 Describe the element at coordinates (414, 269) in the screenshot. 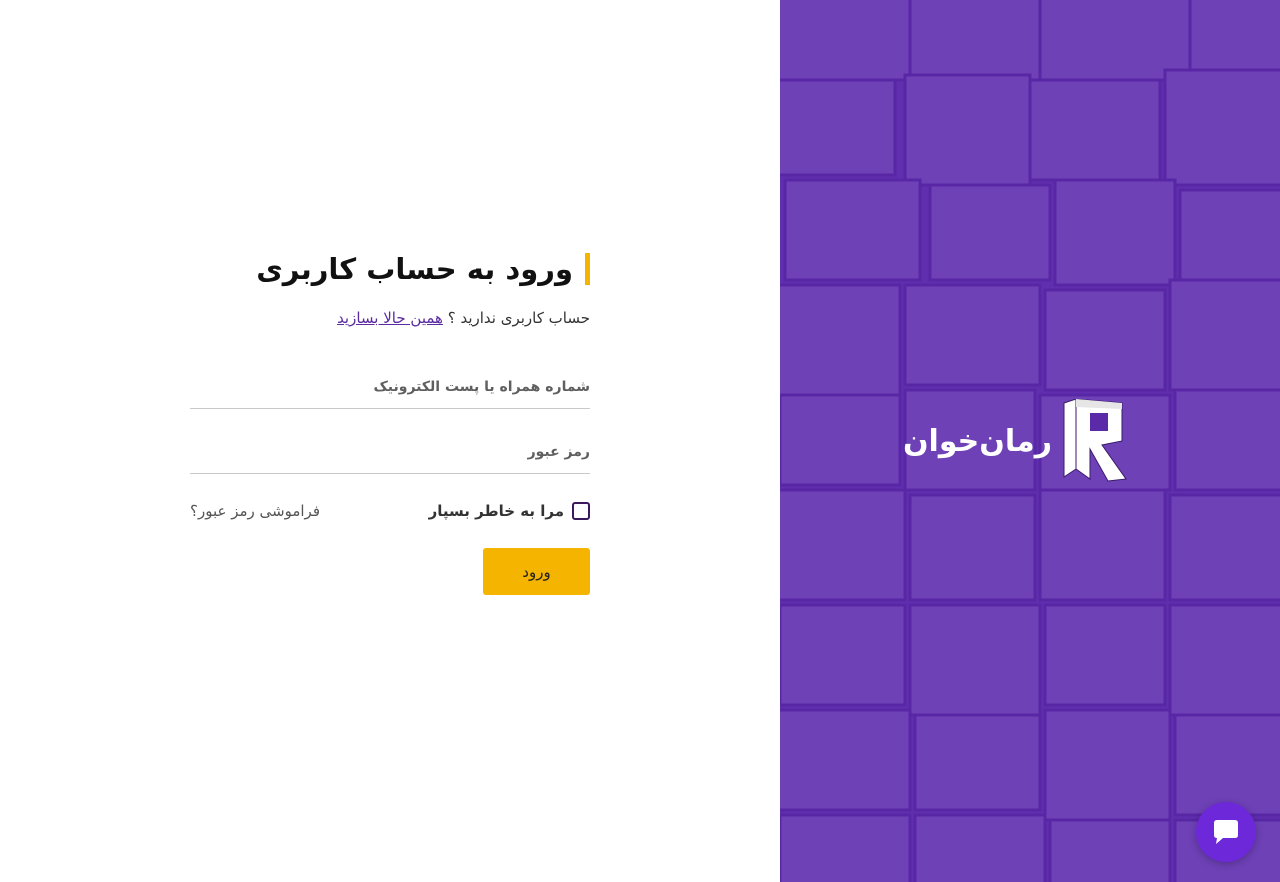

I see `page-title: ورود به حساب کاربری` at that location.